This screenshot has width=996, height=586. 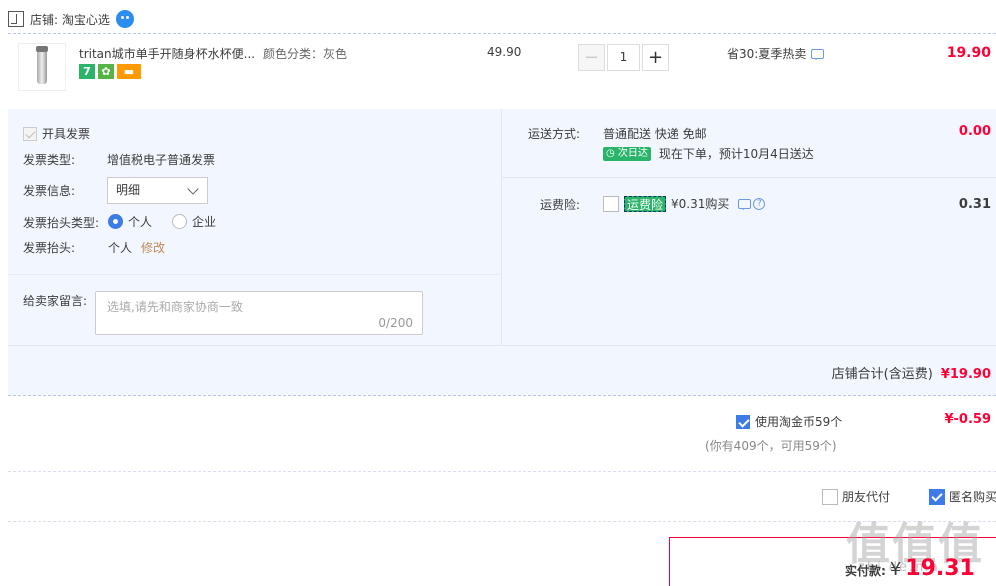 What do you see at coordinates (30, 133) in the screenshot?
I see `invoice-checkbox` at bounding box center [30, 133].